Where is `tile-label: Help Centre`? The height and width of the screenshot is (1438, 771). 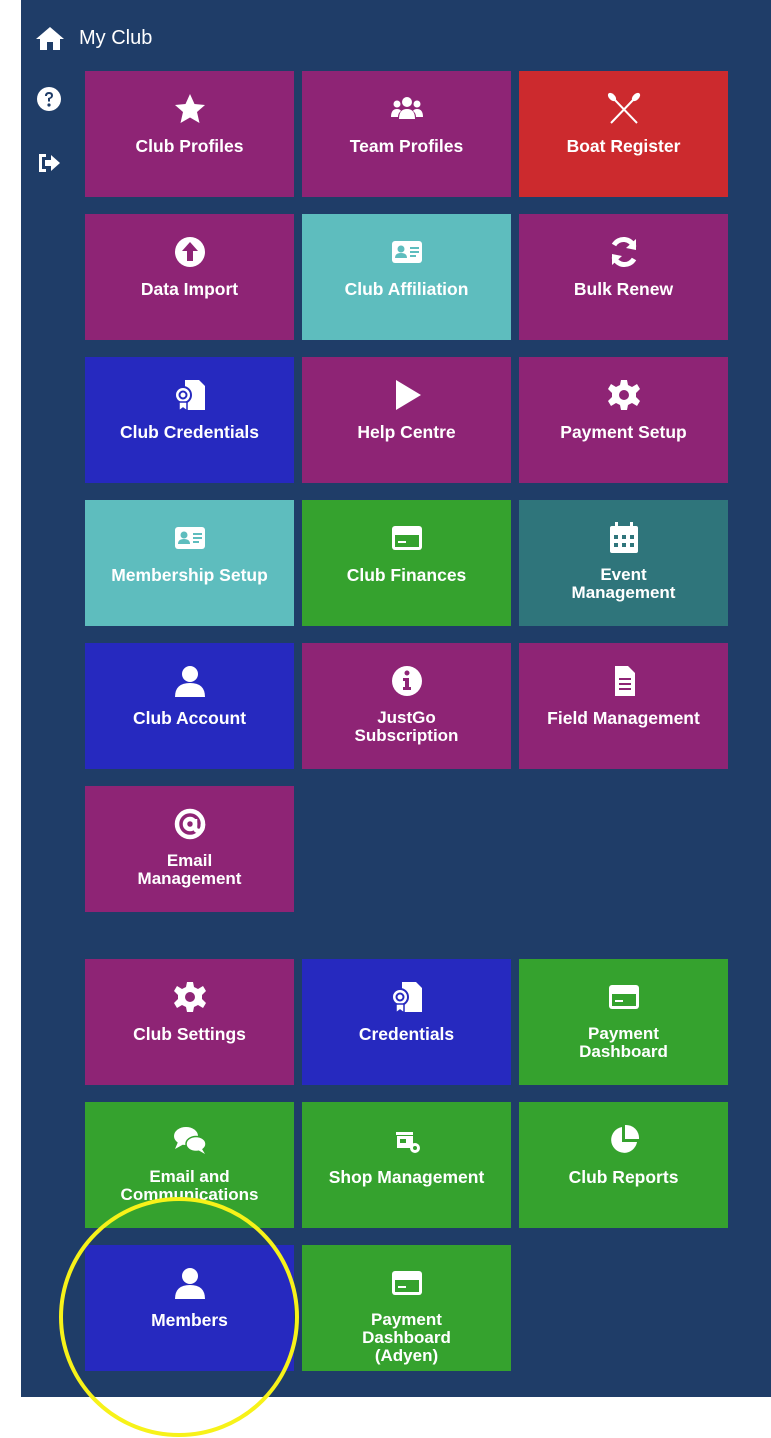
tile-label: Help Centre is located at coordinates (406, 432).